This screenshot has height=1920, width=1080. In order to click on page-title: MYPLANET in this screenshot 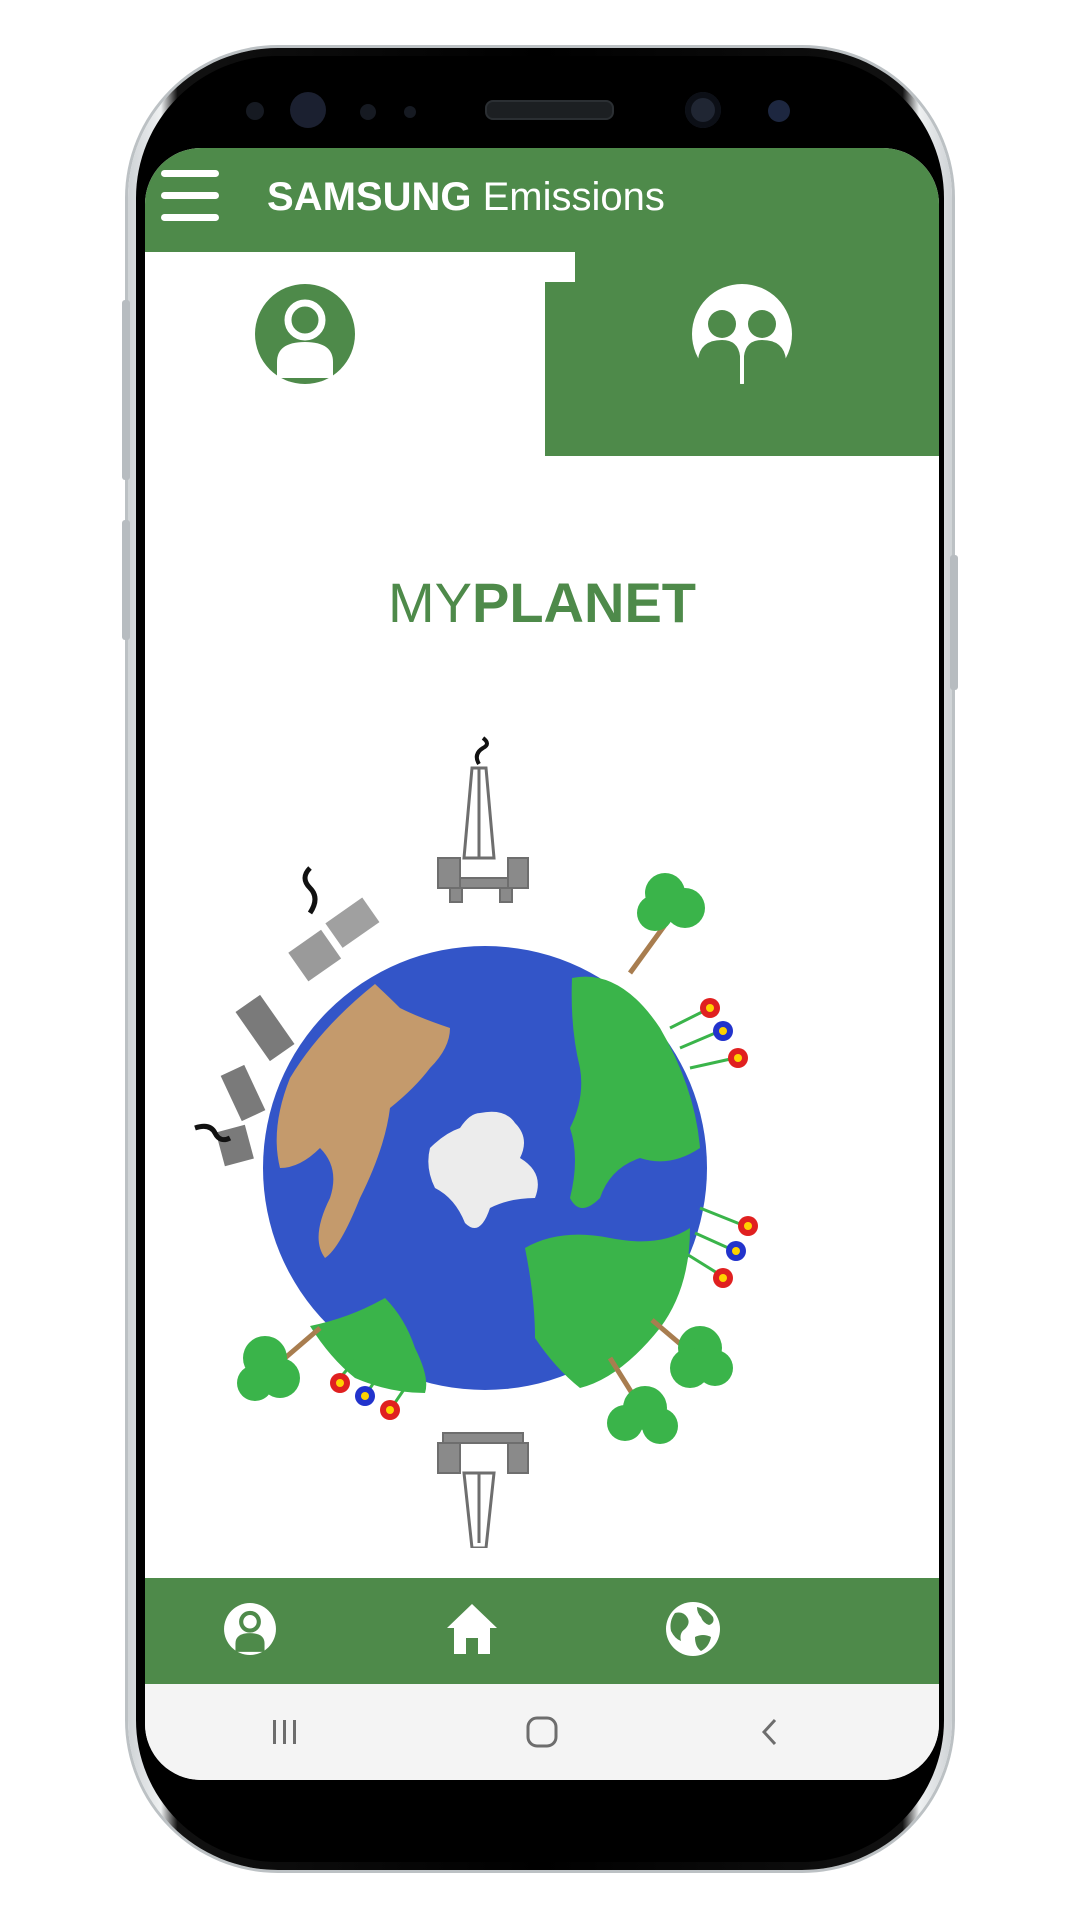, I will do `click(542, 603)`.